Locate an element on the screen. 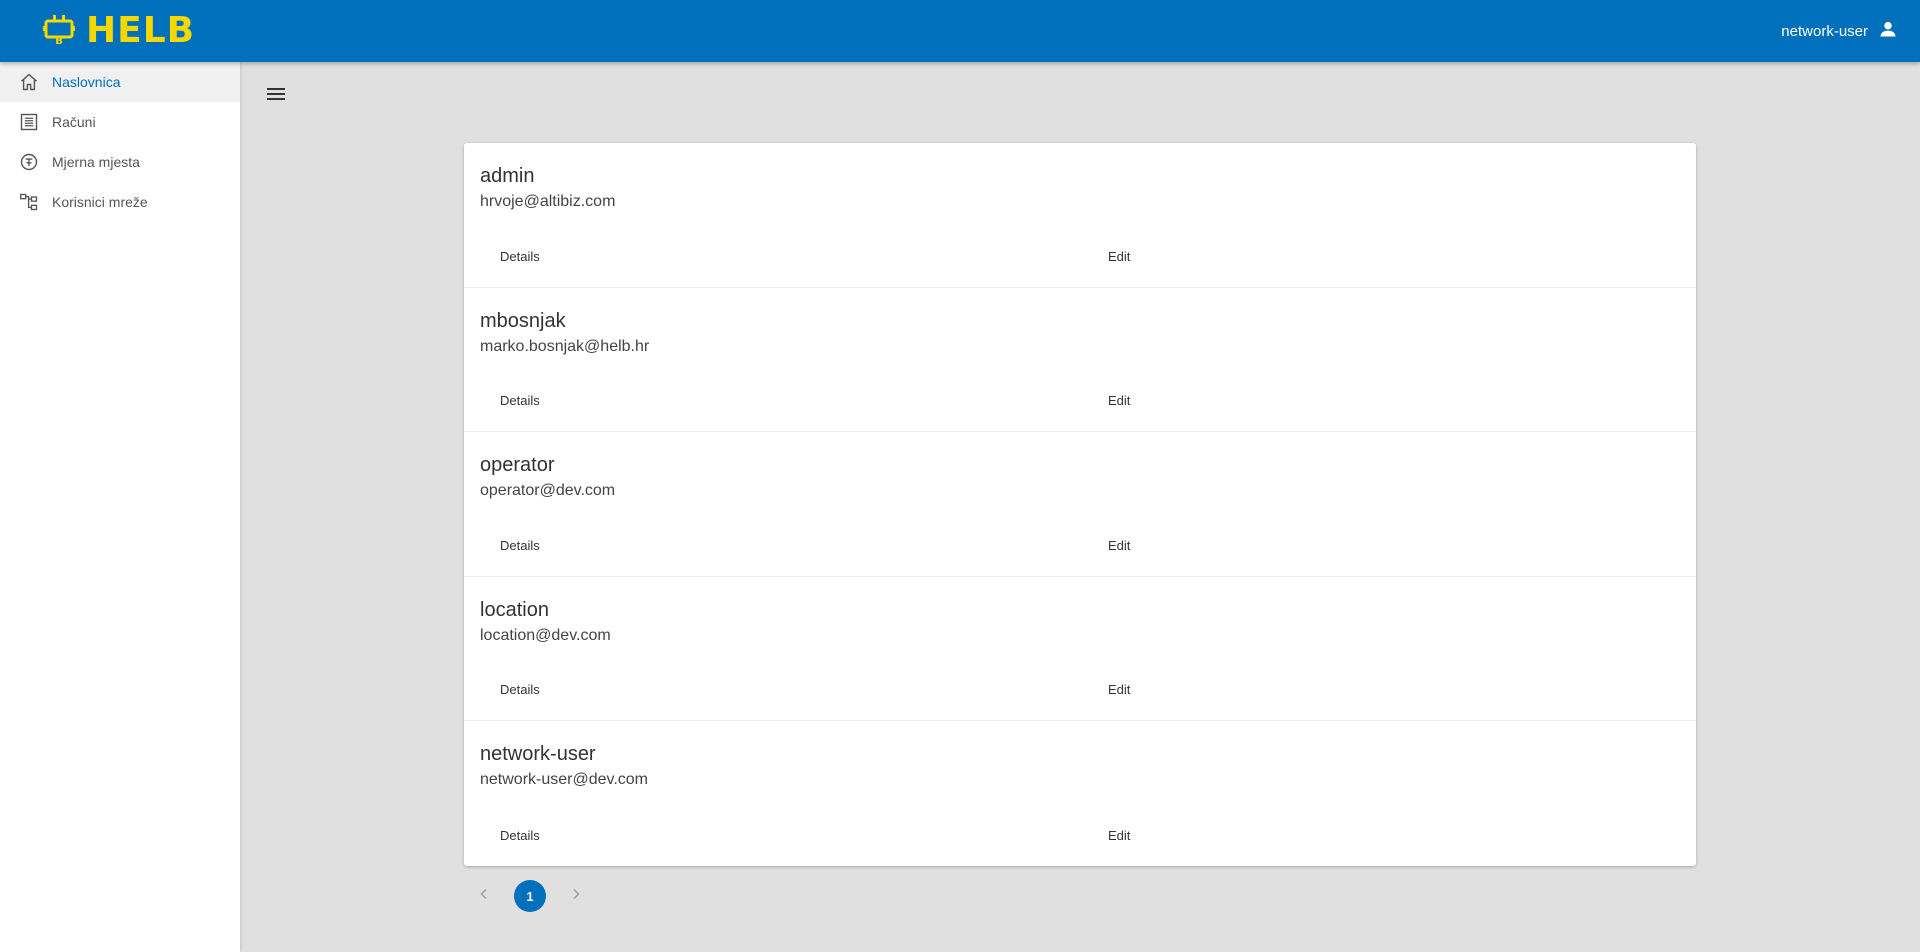 The image size is (1920, 952). prev-page-button is located at coordinates (484, 896).